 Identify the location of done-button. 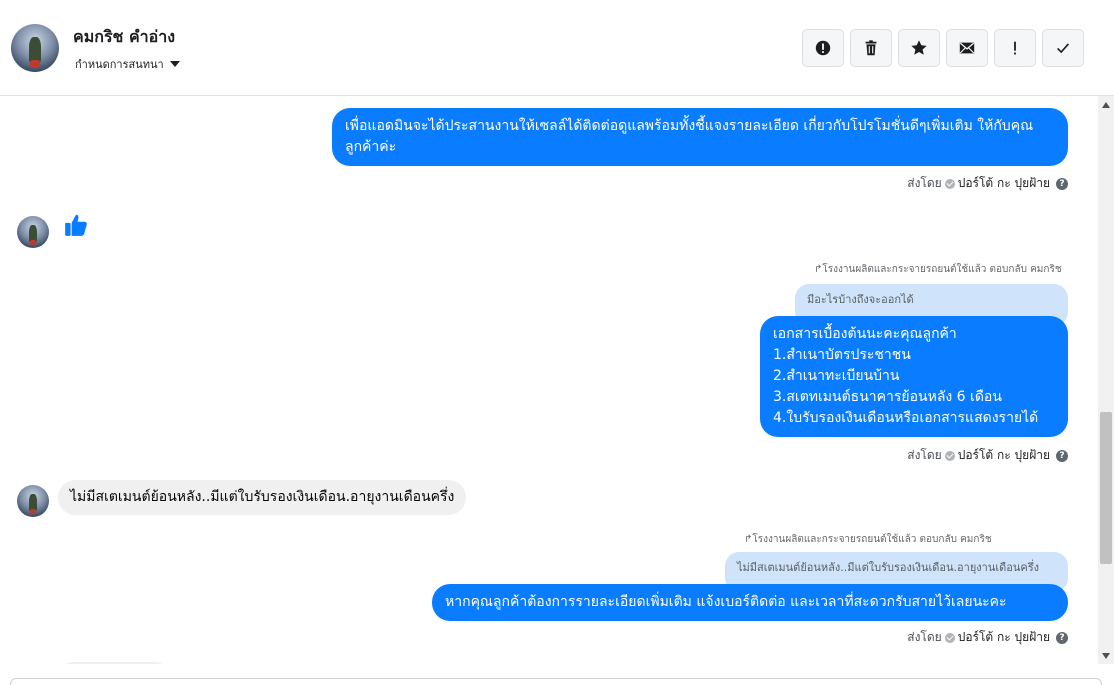
(1063, 48).